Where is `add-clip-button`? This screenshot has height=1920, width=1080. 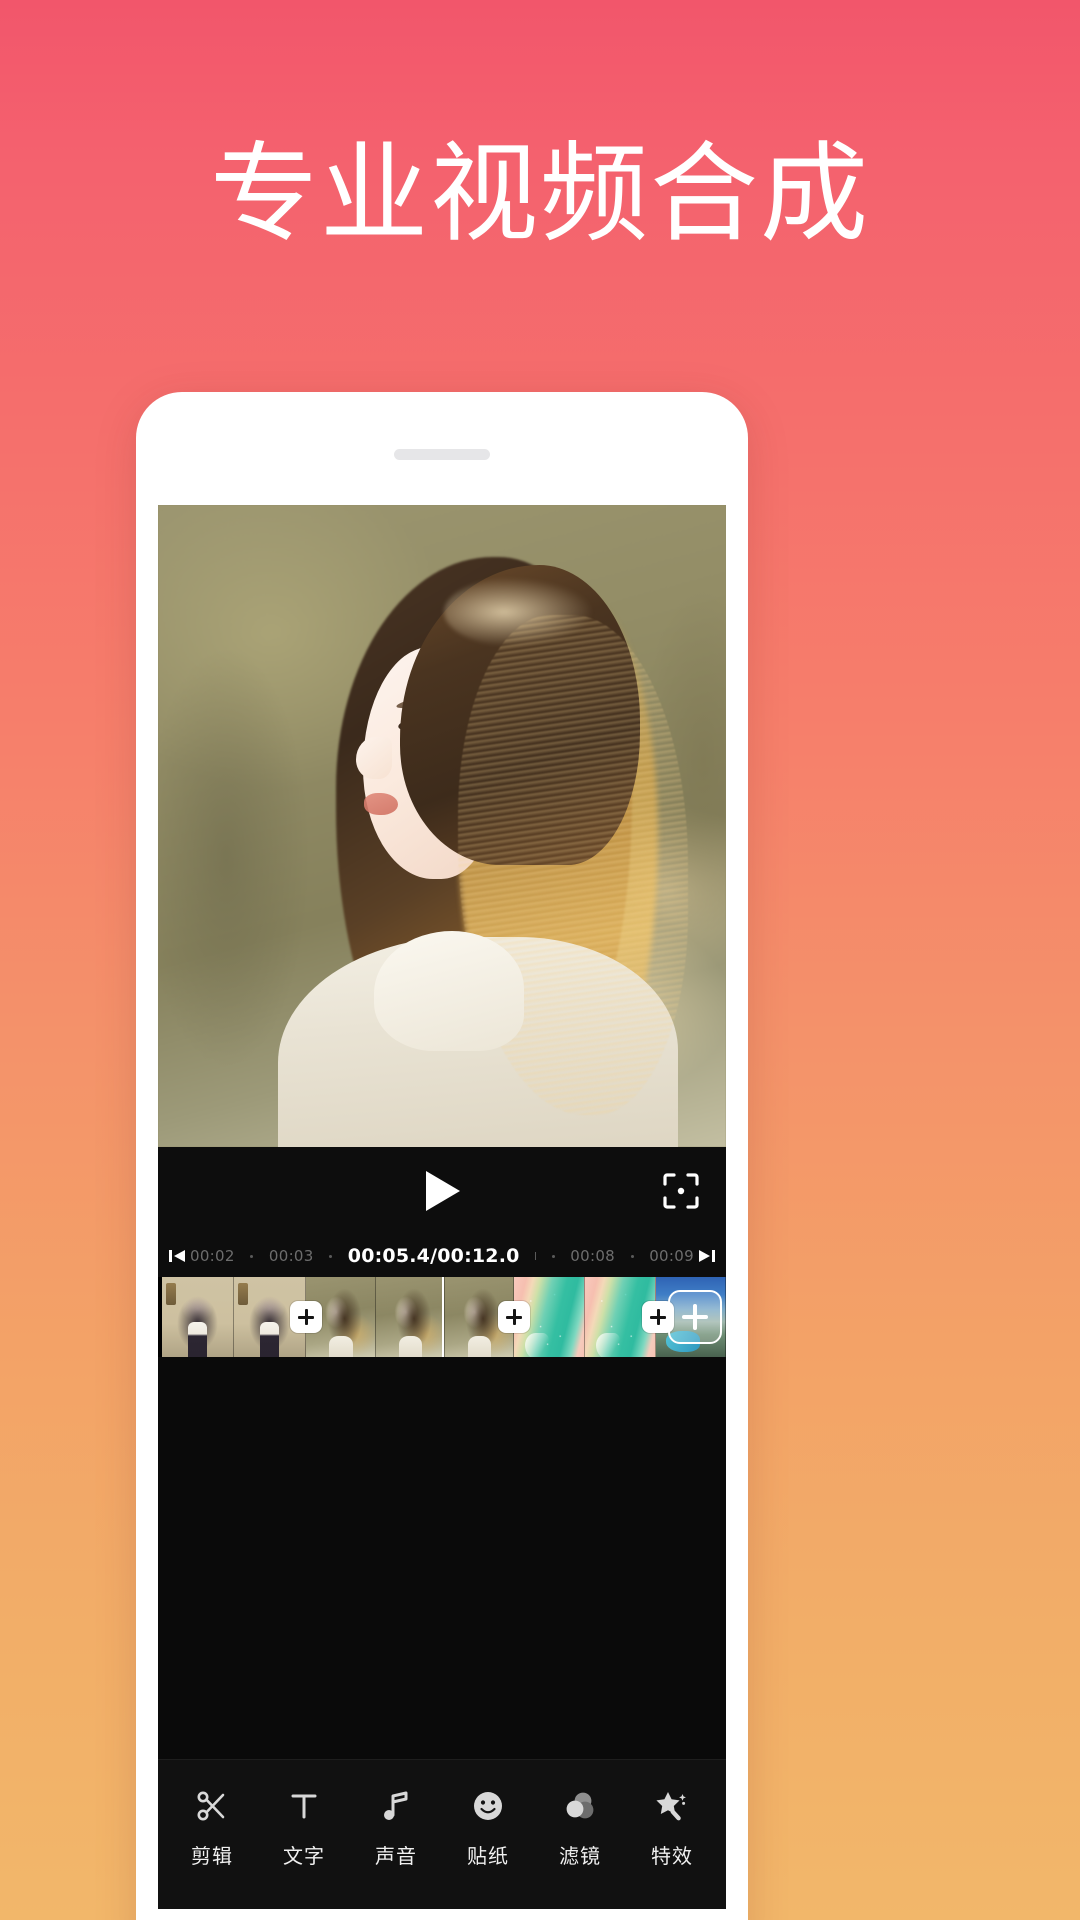
add-clip-button is located at coordinates (695, 1317).